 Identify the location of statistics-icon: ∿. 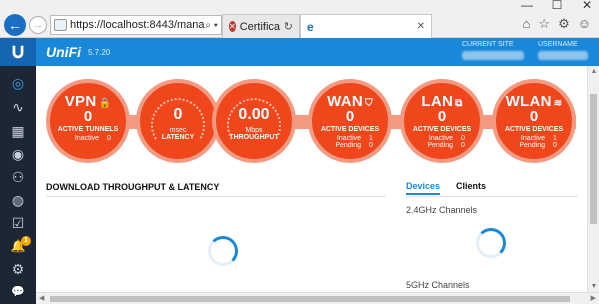
(18, 106).